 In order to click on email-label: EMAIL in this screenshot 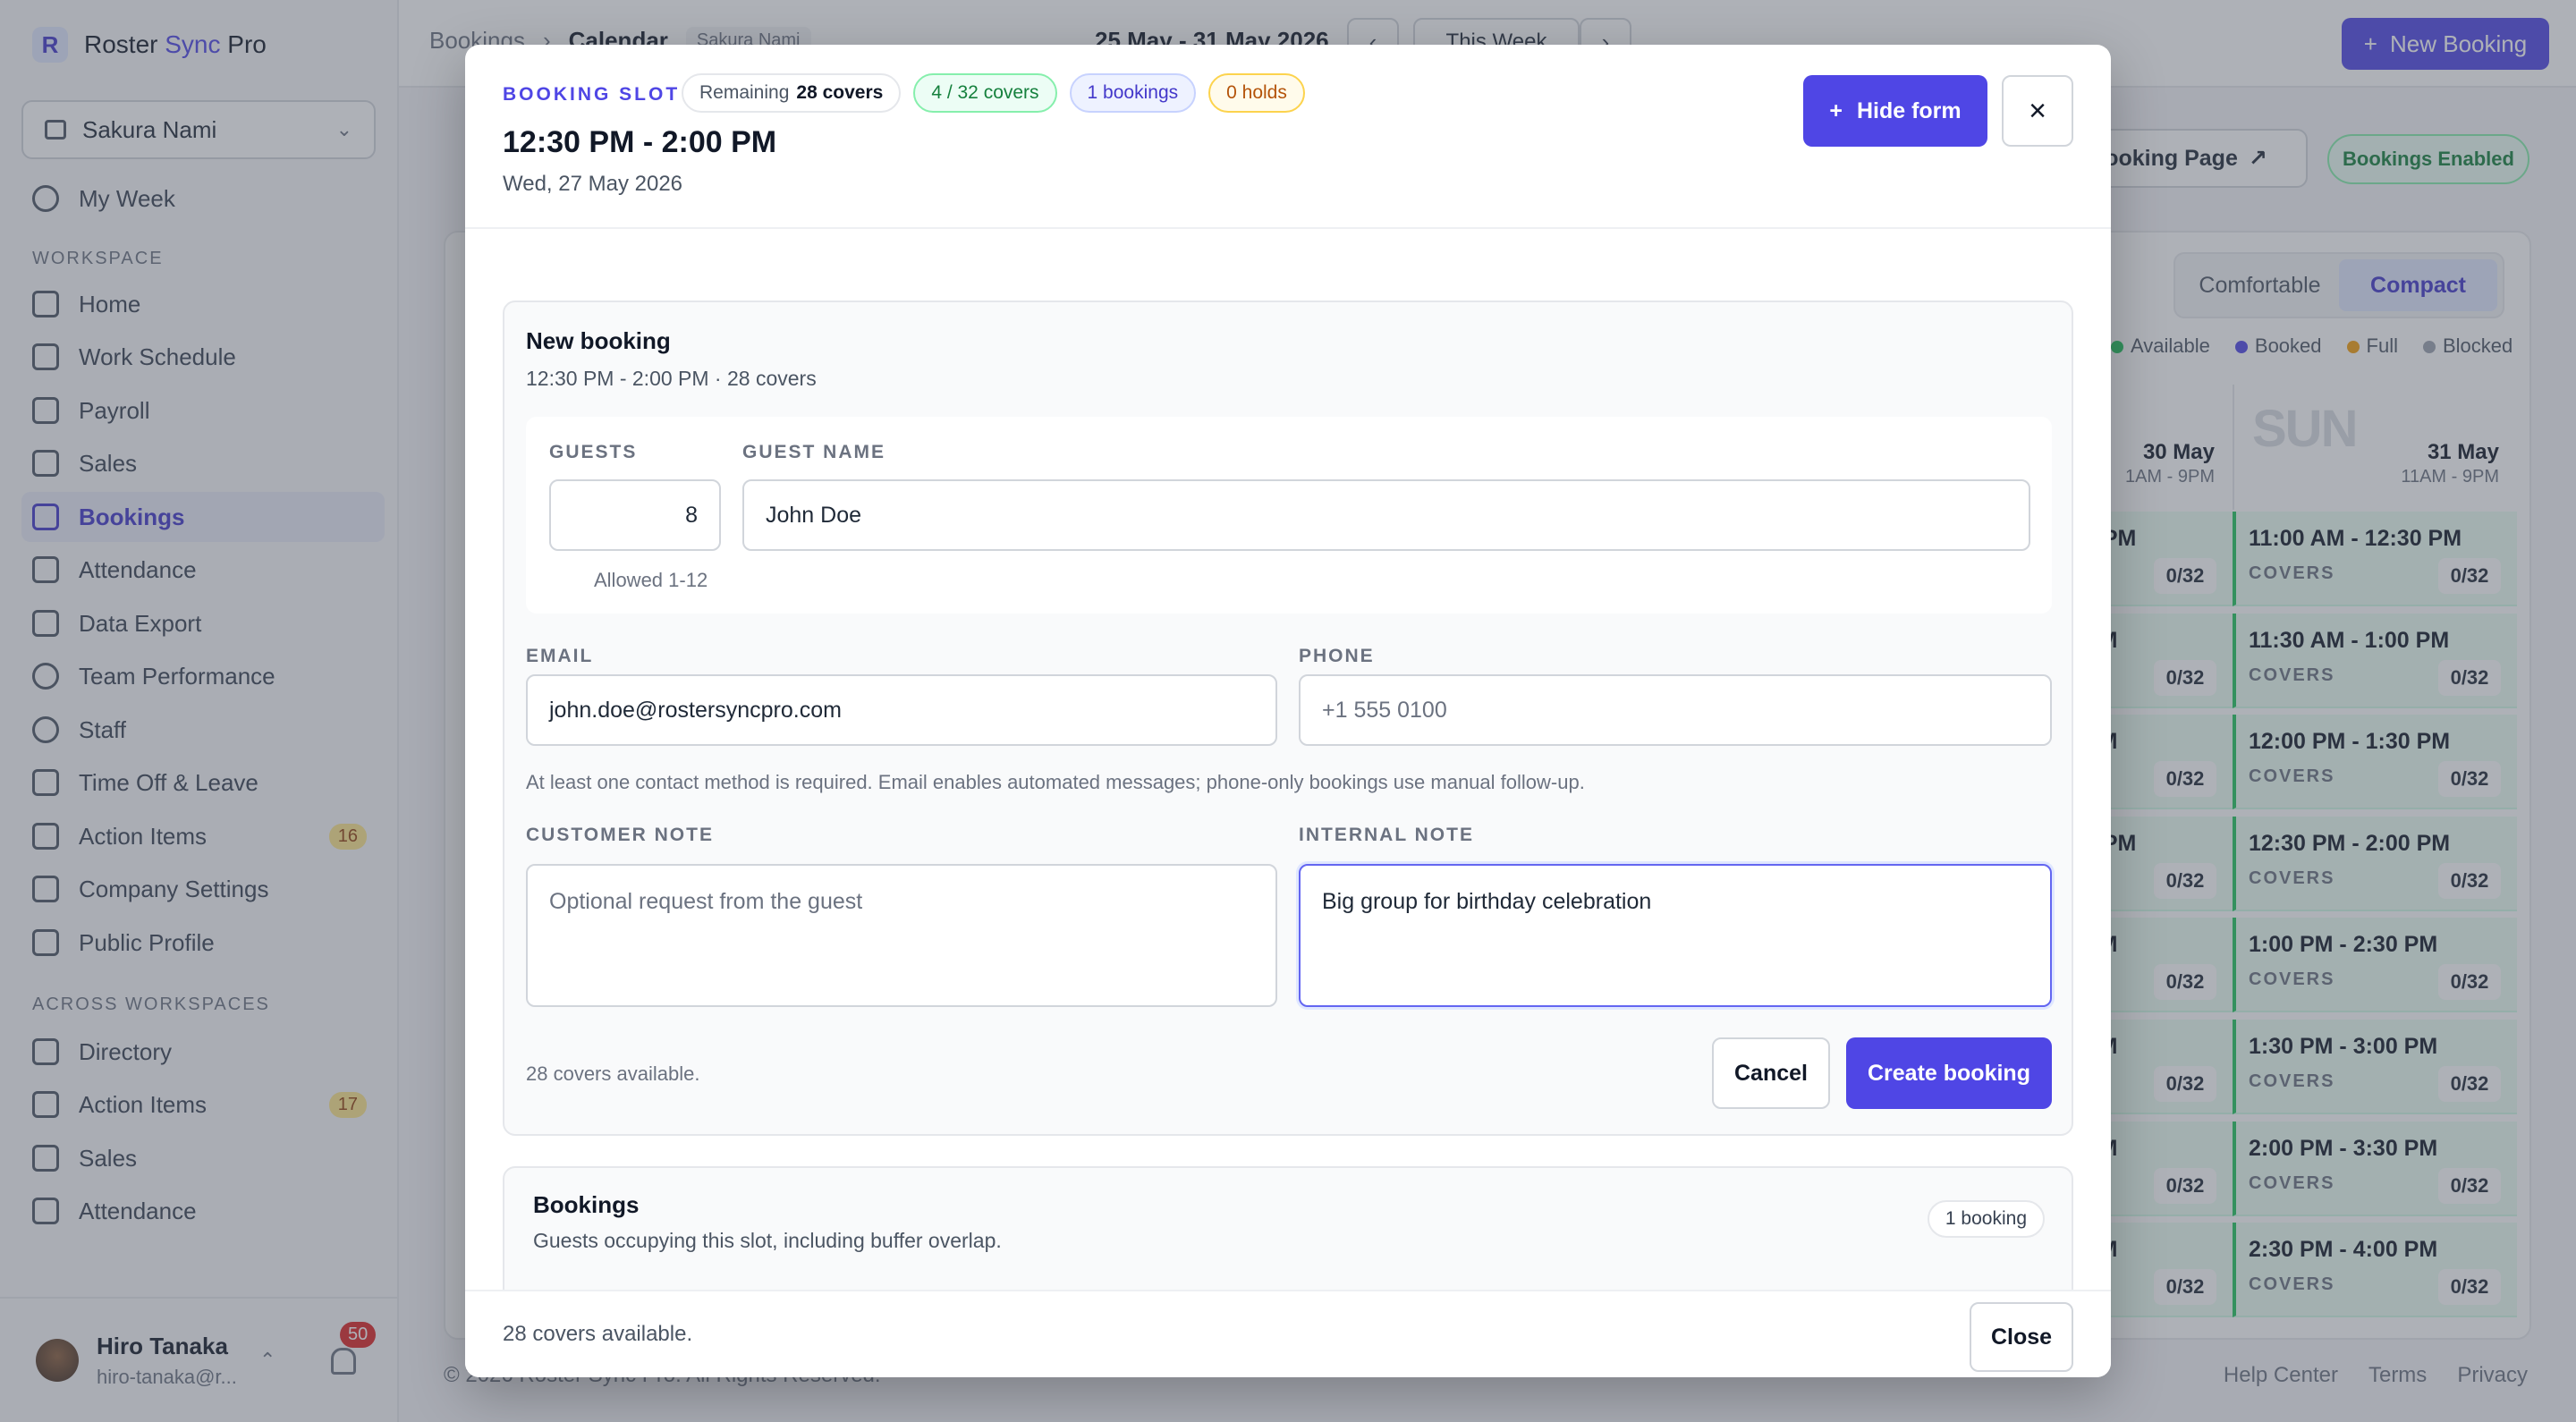, I will do `click(560, 656)`.